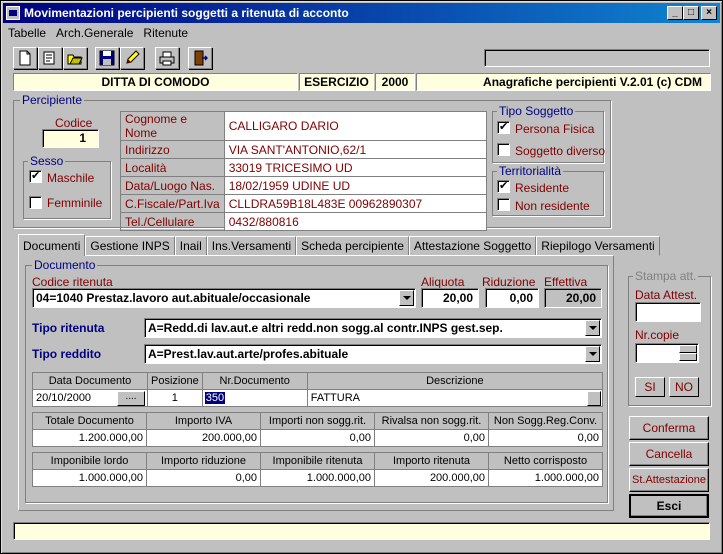 This screenshot has width=723, height=554. I want to click on riduzione-input: 0,00, so click(512, 298).